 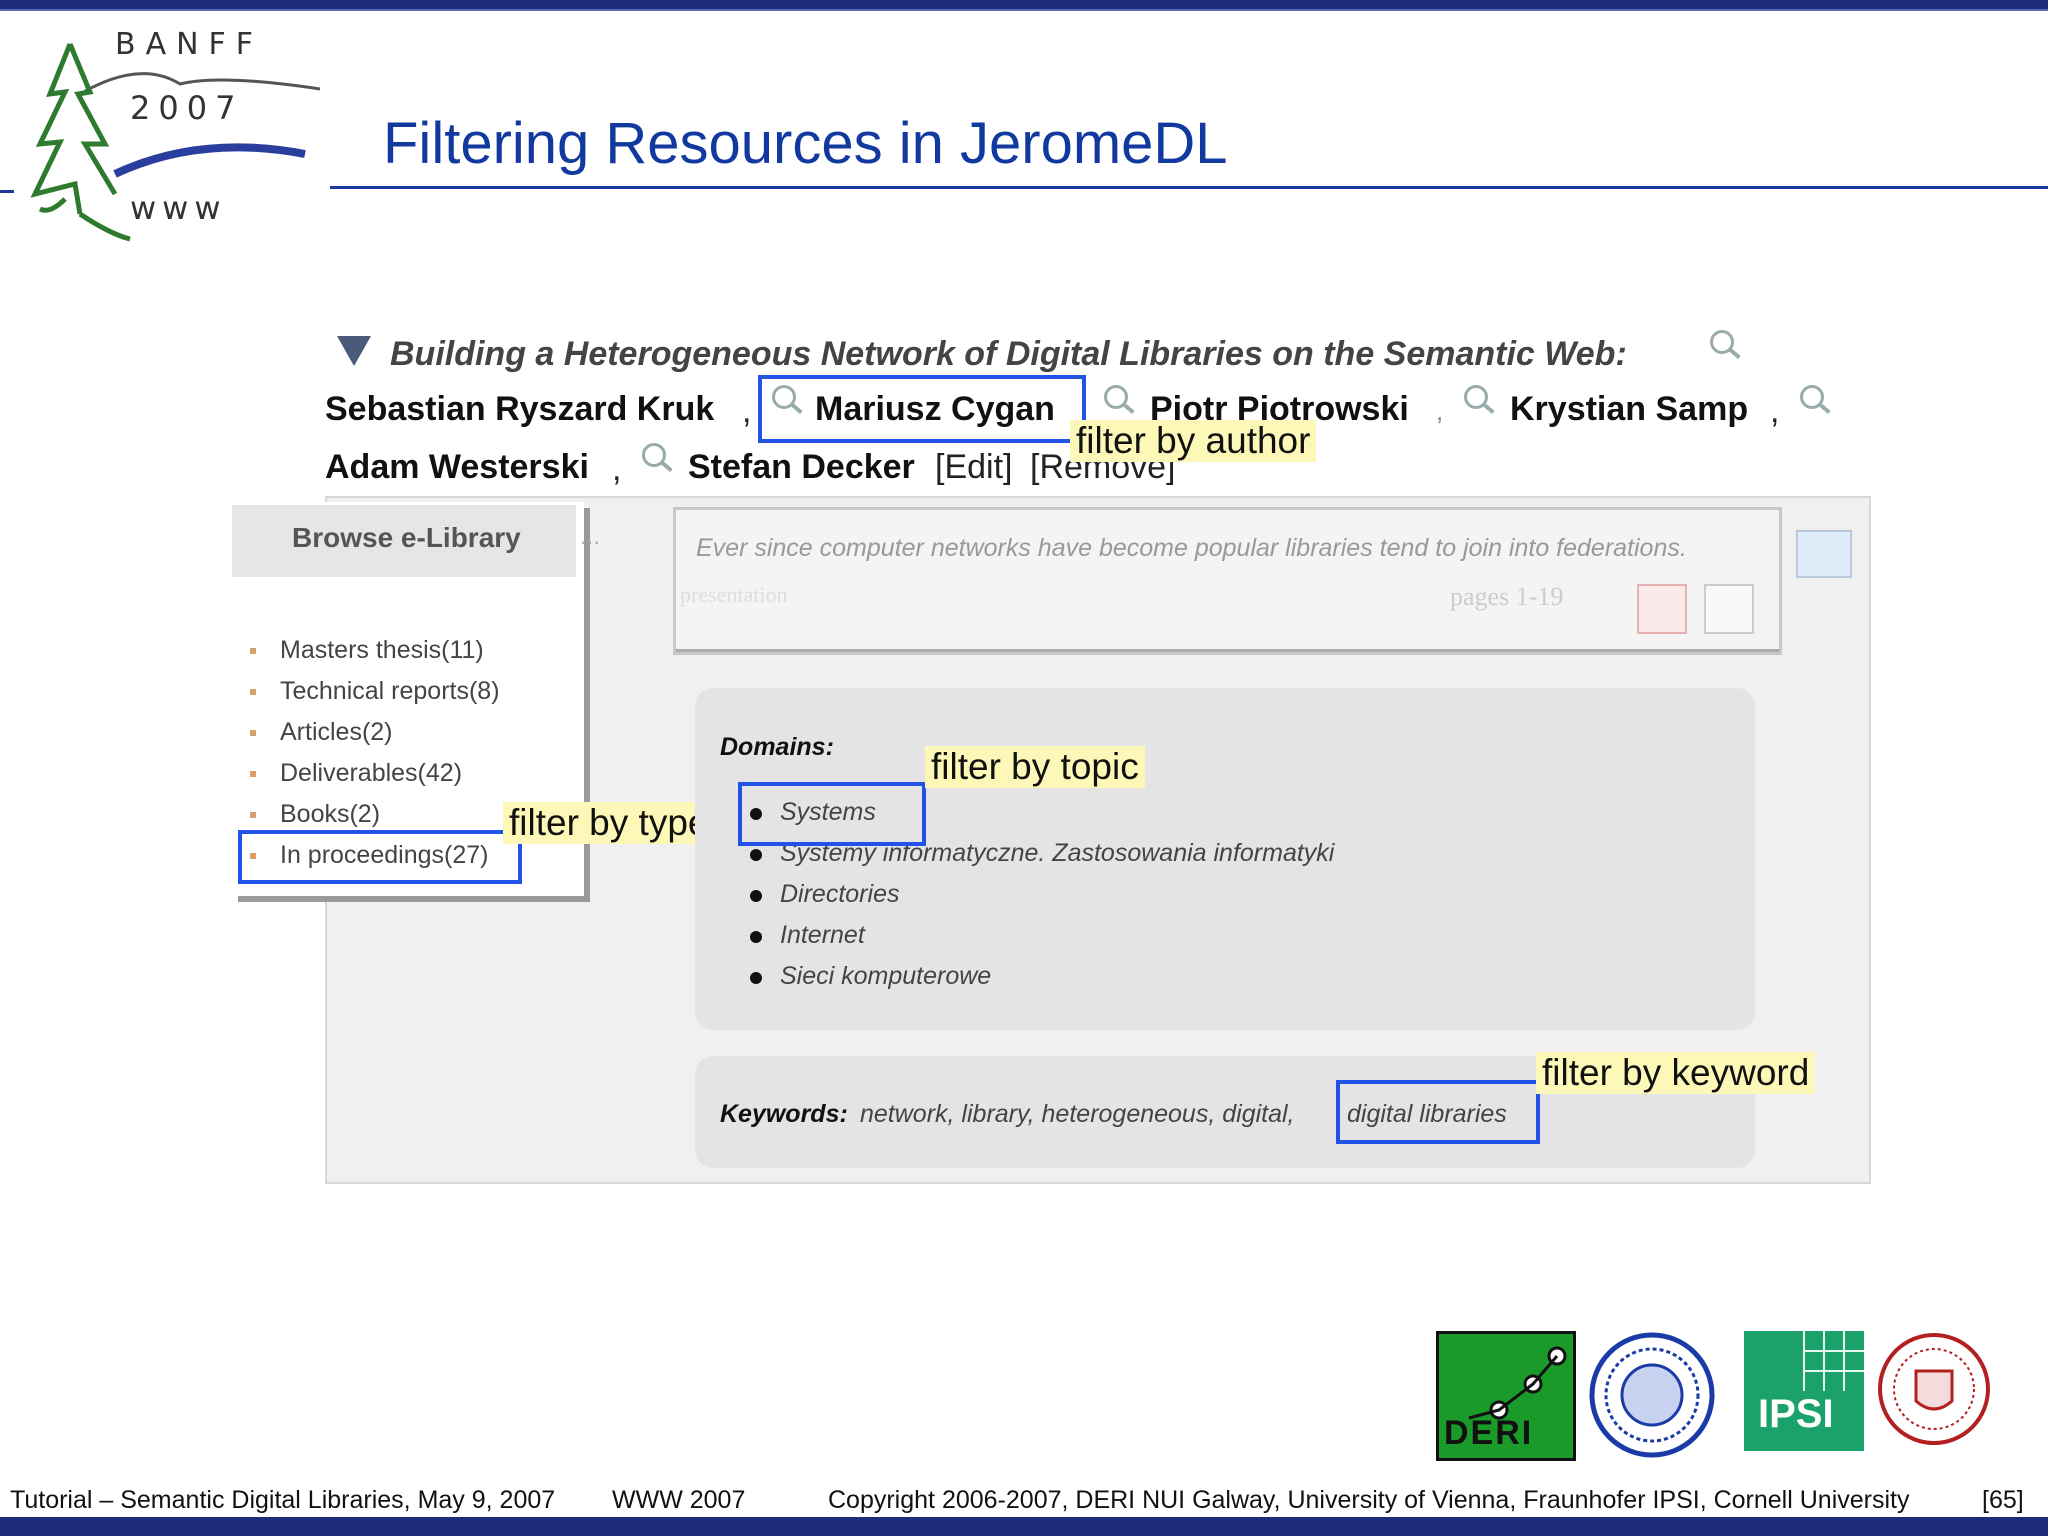 I want to click on banff-2007-logo: BANFF 2007 www, so click(x=175, y=134).